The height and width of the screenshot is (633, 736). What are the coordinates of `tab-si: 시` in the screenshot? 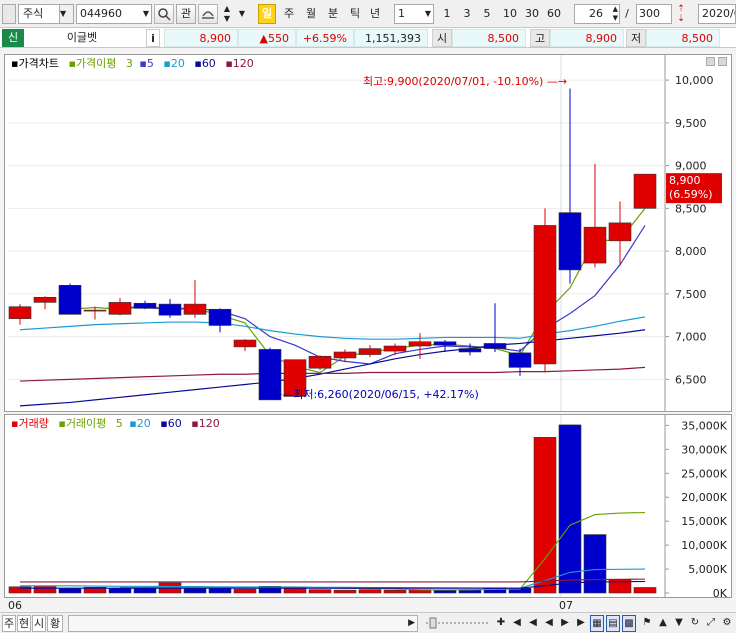 It's located at (39, 623).